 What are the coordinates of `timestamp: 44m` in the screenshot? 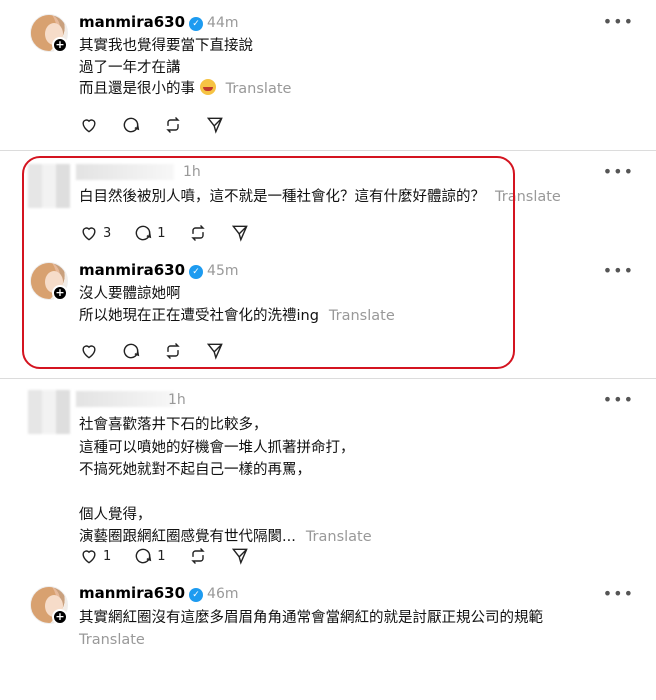 It's located at (222, 23).